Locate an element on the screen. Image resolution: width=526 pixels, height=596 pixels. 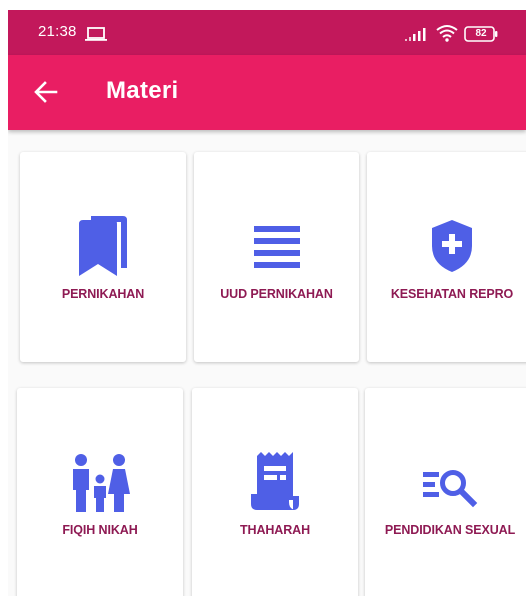
list-icon is located at coordinates (276, 247).